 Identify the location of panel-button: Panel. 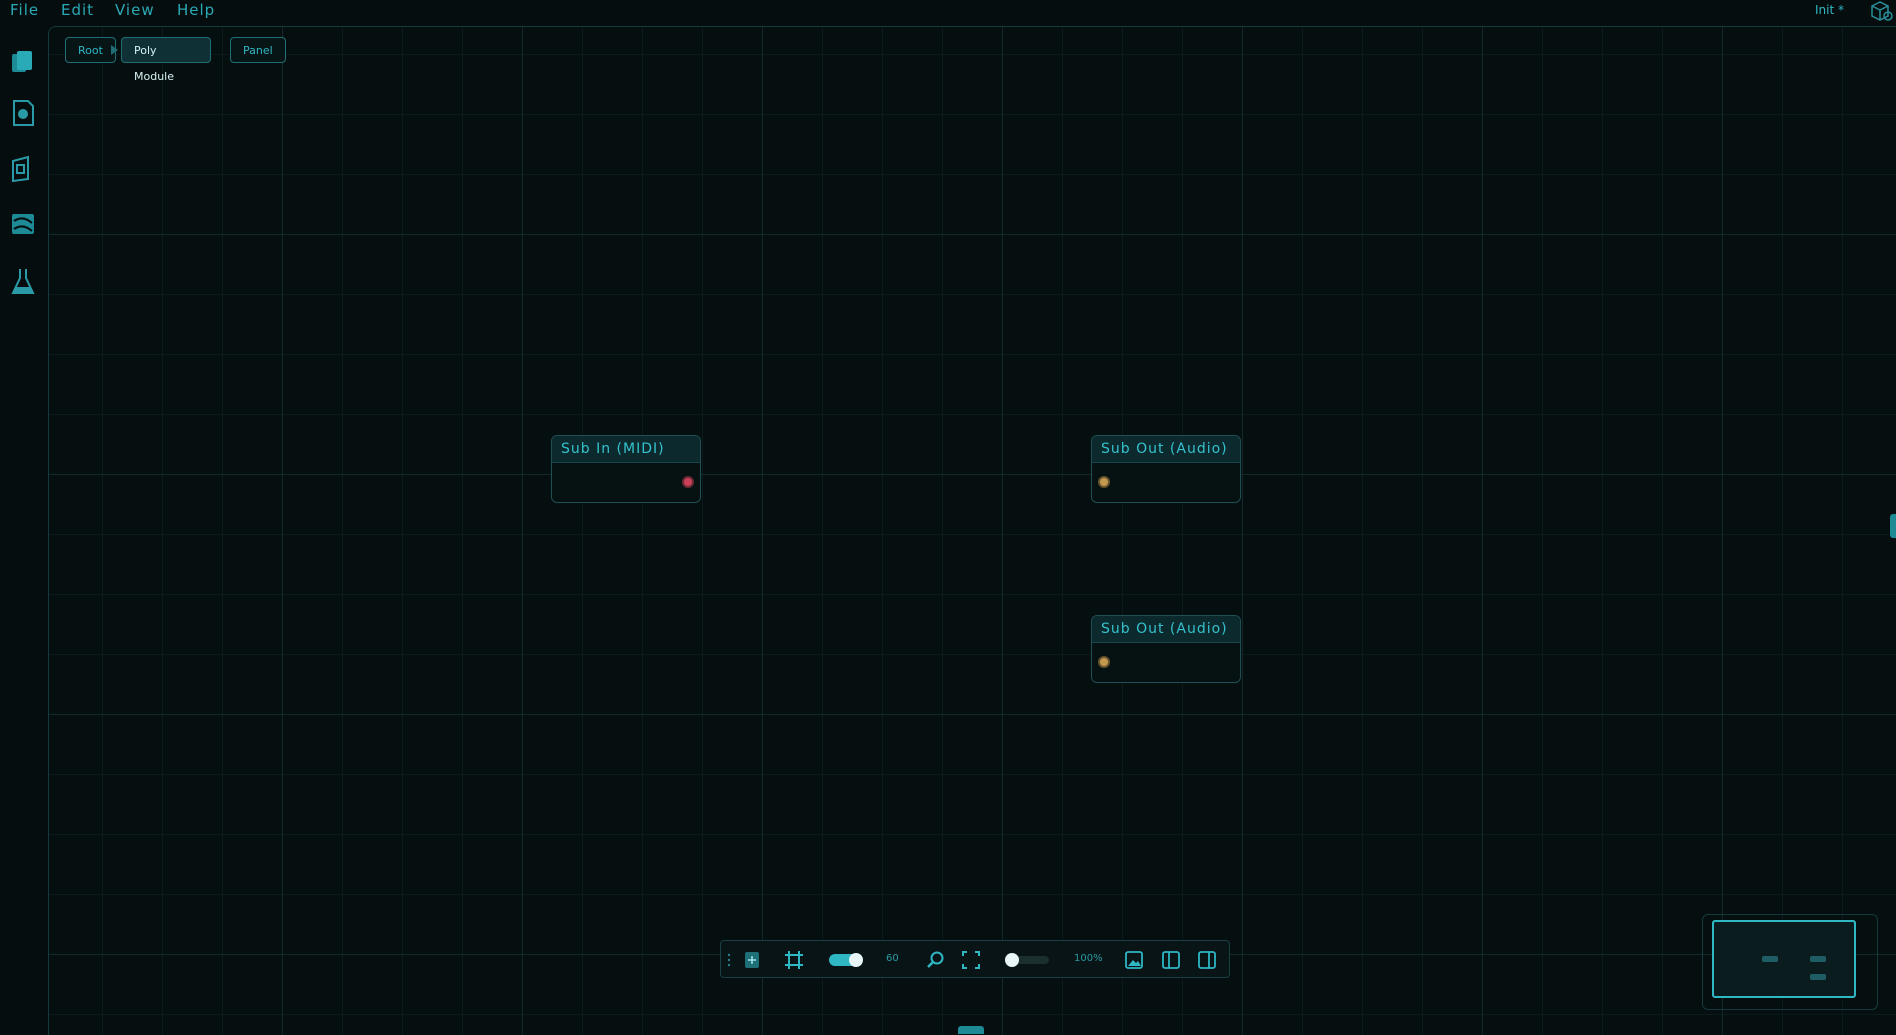
(258, 50).